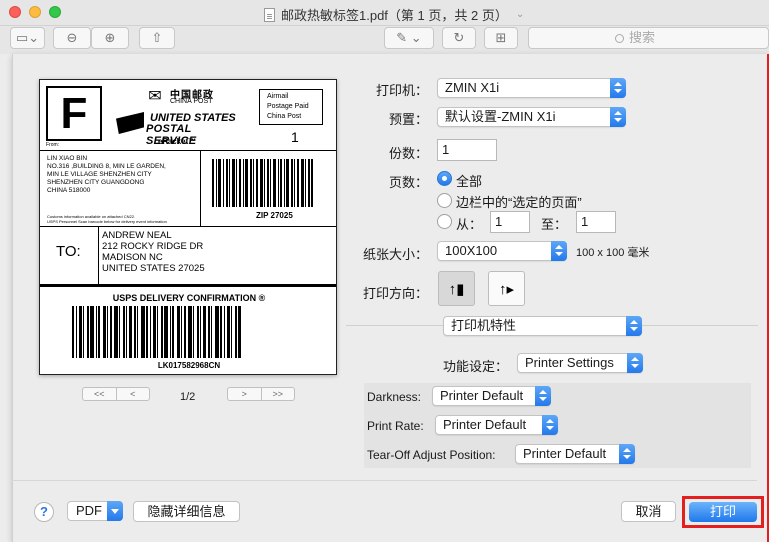 The width and height of the screenshot is (769, 542). What do you see at coordinates (502, 251) in the screenshot?
I see `paper-size-select: 100X100` at bounding box center [502, 251].